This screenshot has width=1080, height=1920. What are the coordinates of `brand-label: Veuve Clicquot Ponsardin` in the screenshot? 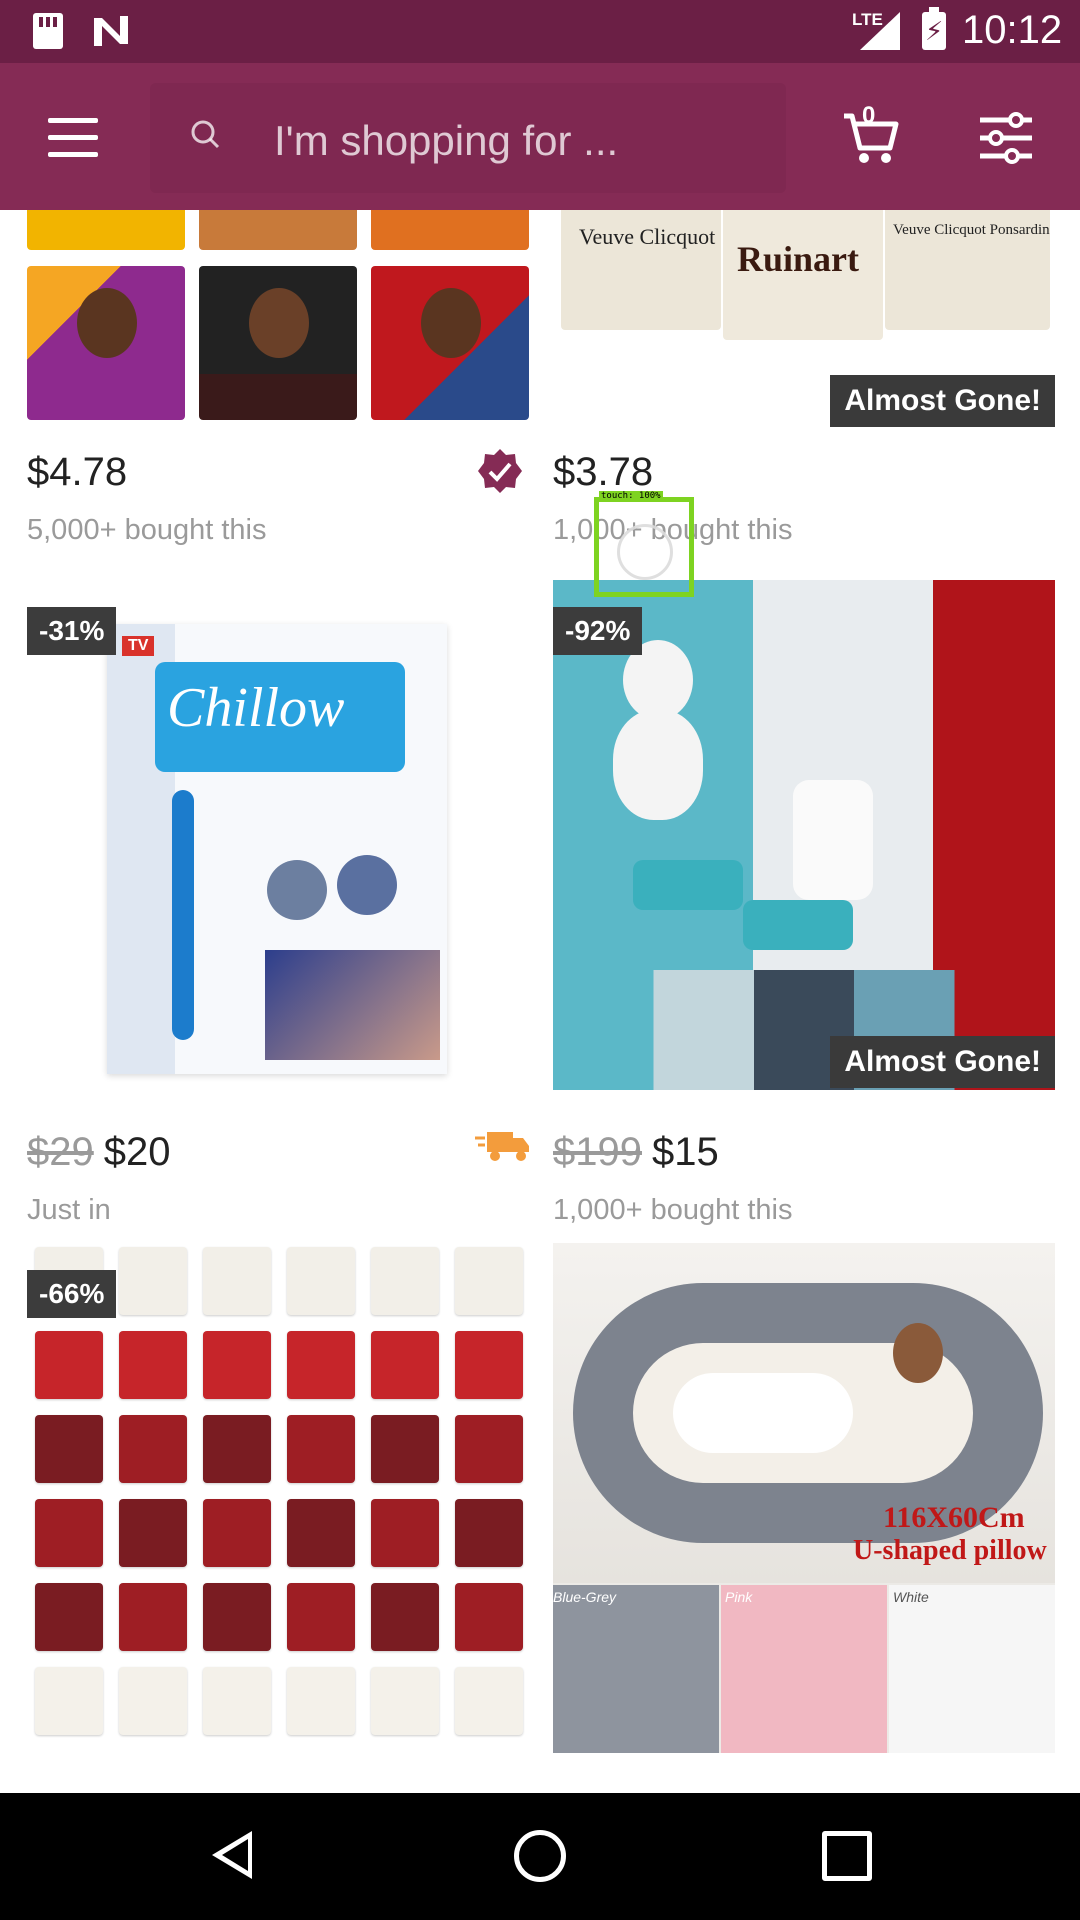 It's located at (971, 230).